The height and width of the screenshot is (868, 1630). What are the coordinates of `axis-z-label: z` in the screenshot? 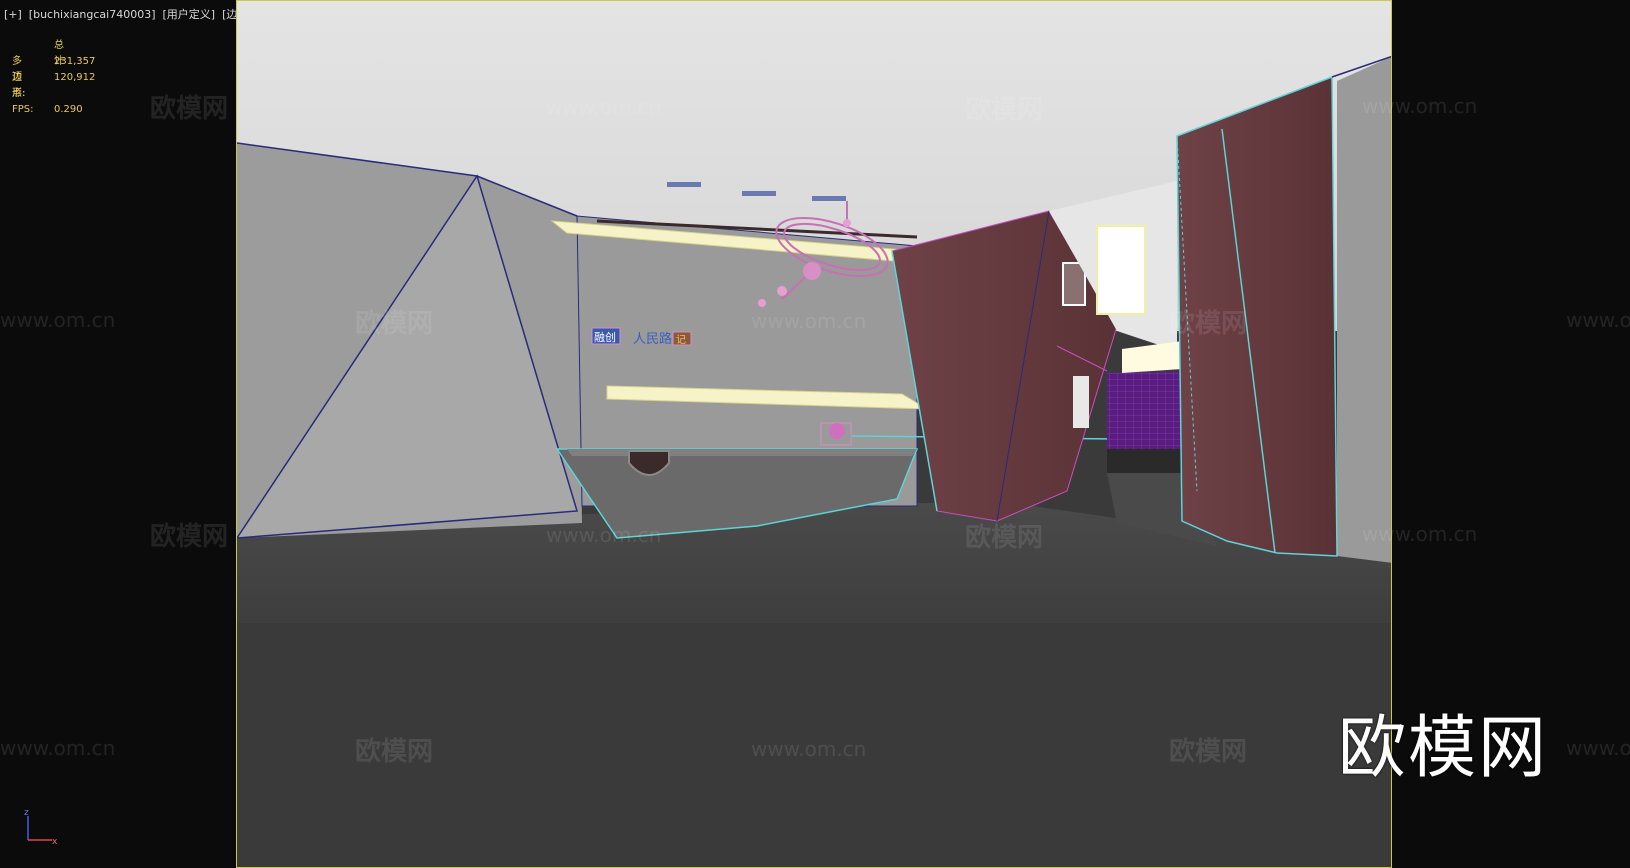 It's located at (26, 813).